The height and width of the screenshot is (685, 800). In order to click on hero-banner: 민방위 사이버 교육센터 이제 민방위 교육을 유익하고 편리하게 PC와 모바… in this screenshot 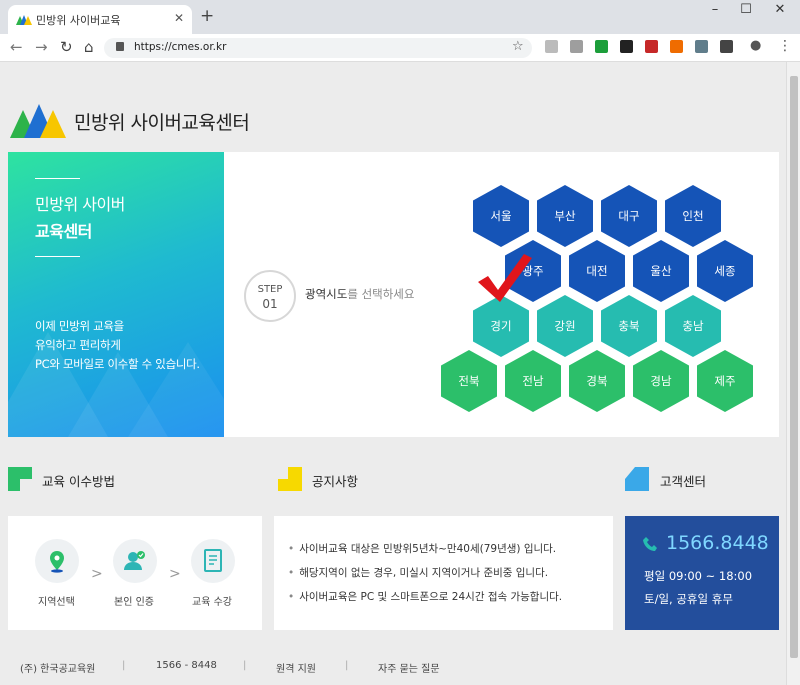, I will do `click(116, 294)`.